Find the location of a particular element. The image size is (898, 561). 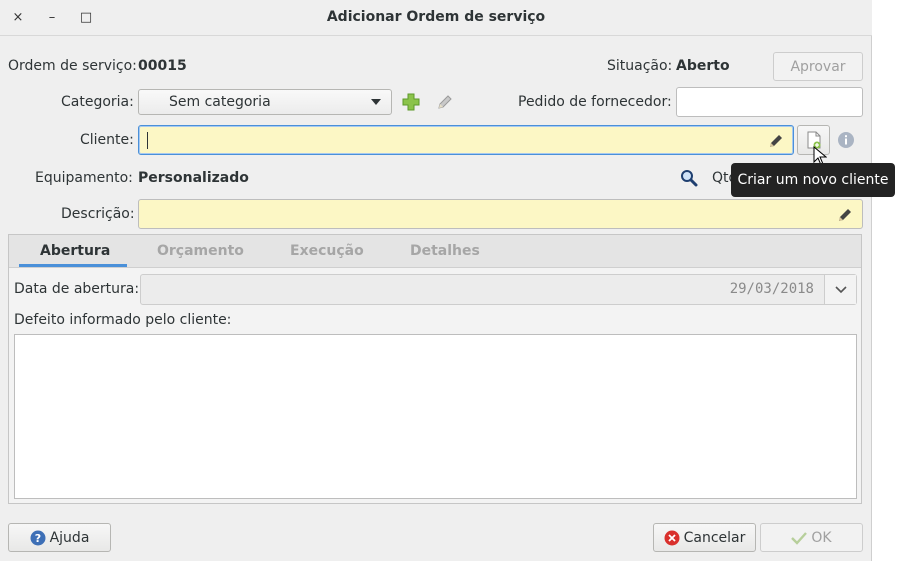

status-label: Situação: is located at coordinates (640, 66).